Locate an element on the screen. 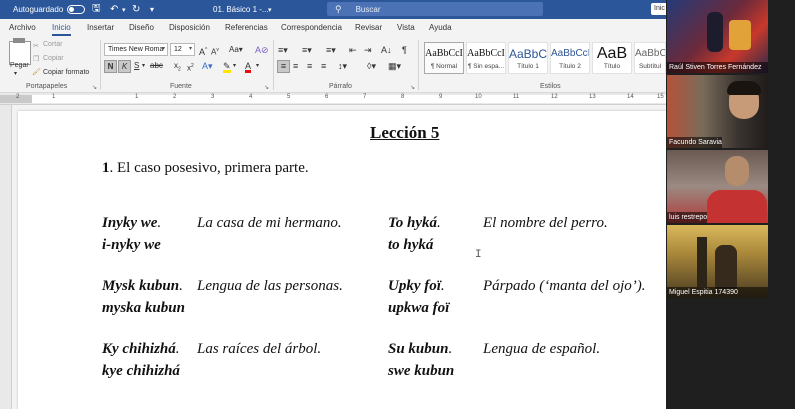 The height and width of the screenshot is (409, 795). entry-gloss: Lengua de español. is located at coordinates (542, 349).